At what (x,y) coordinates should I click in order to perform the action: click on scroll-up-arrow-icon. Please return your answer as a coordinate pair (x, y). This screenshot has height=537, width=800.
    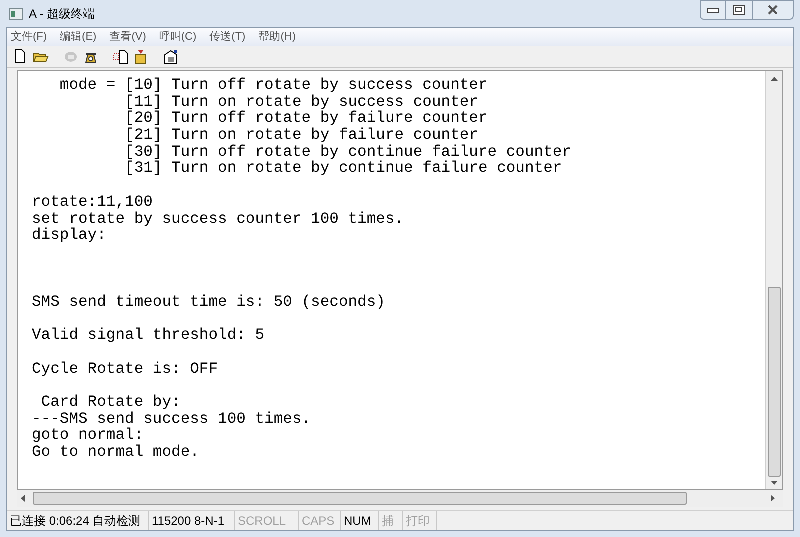
    Looking at the image, I should click on (774, 79).